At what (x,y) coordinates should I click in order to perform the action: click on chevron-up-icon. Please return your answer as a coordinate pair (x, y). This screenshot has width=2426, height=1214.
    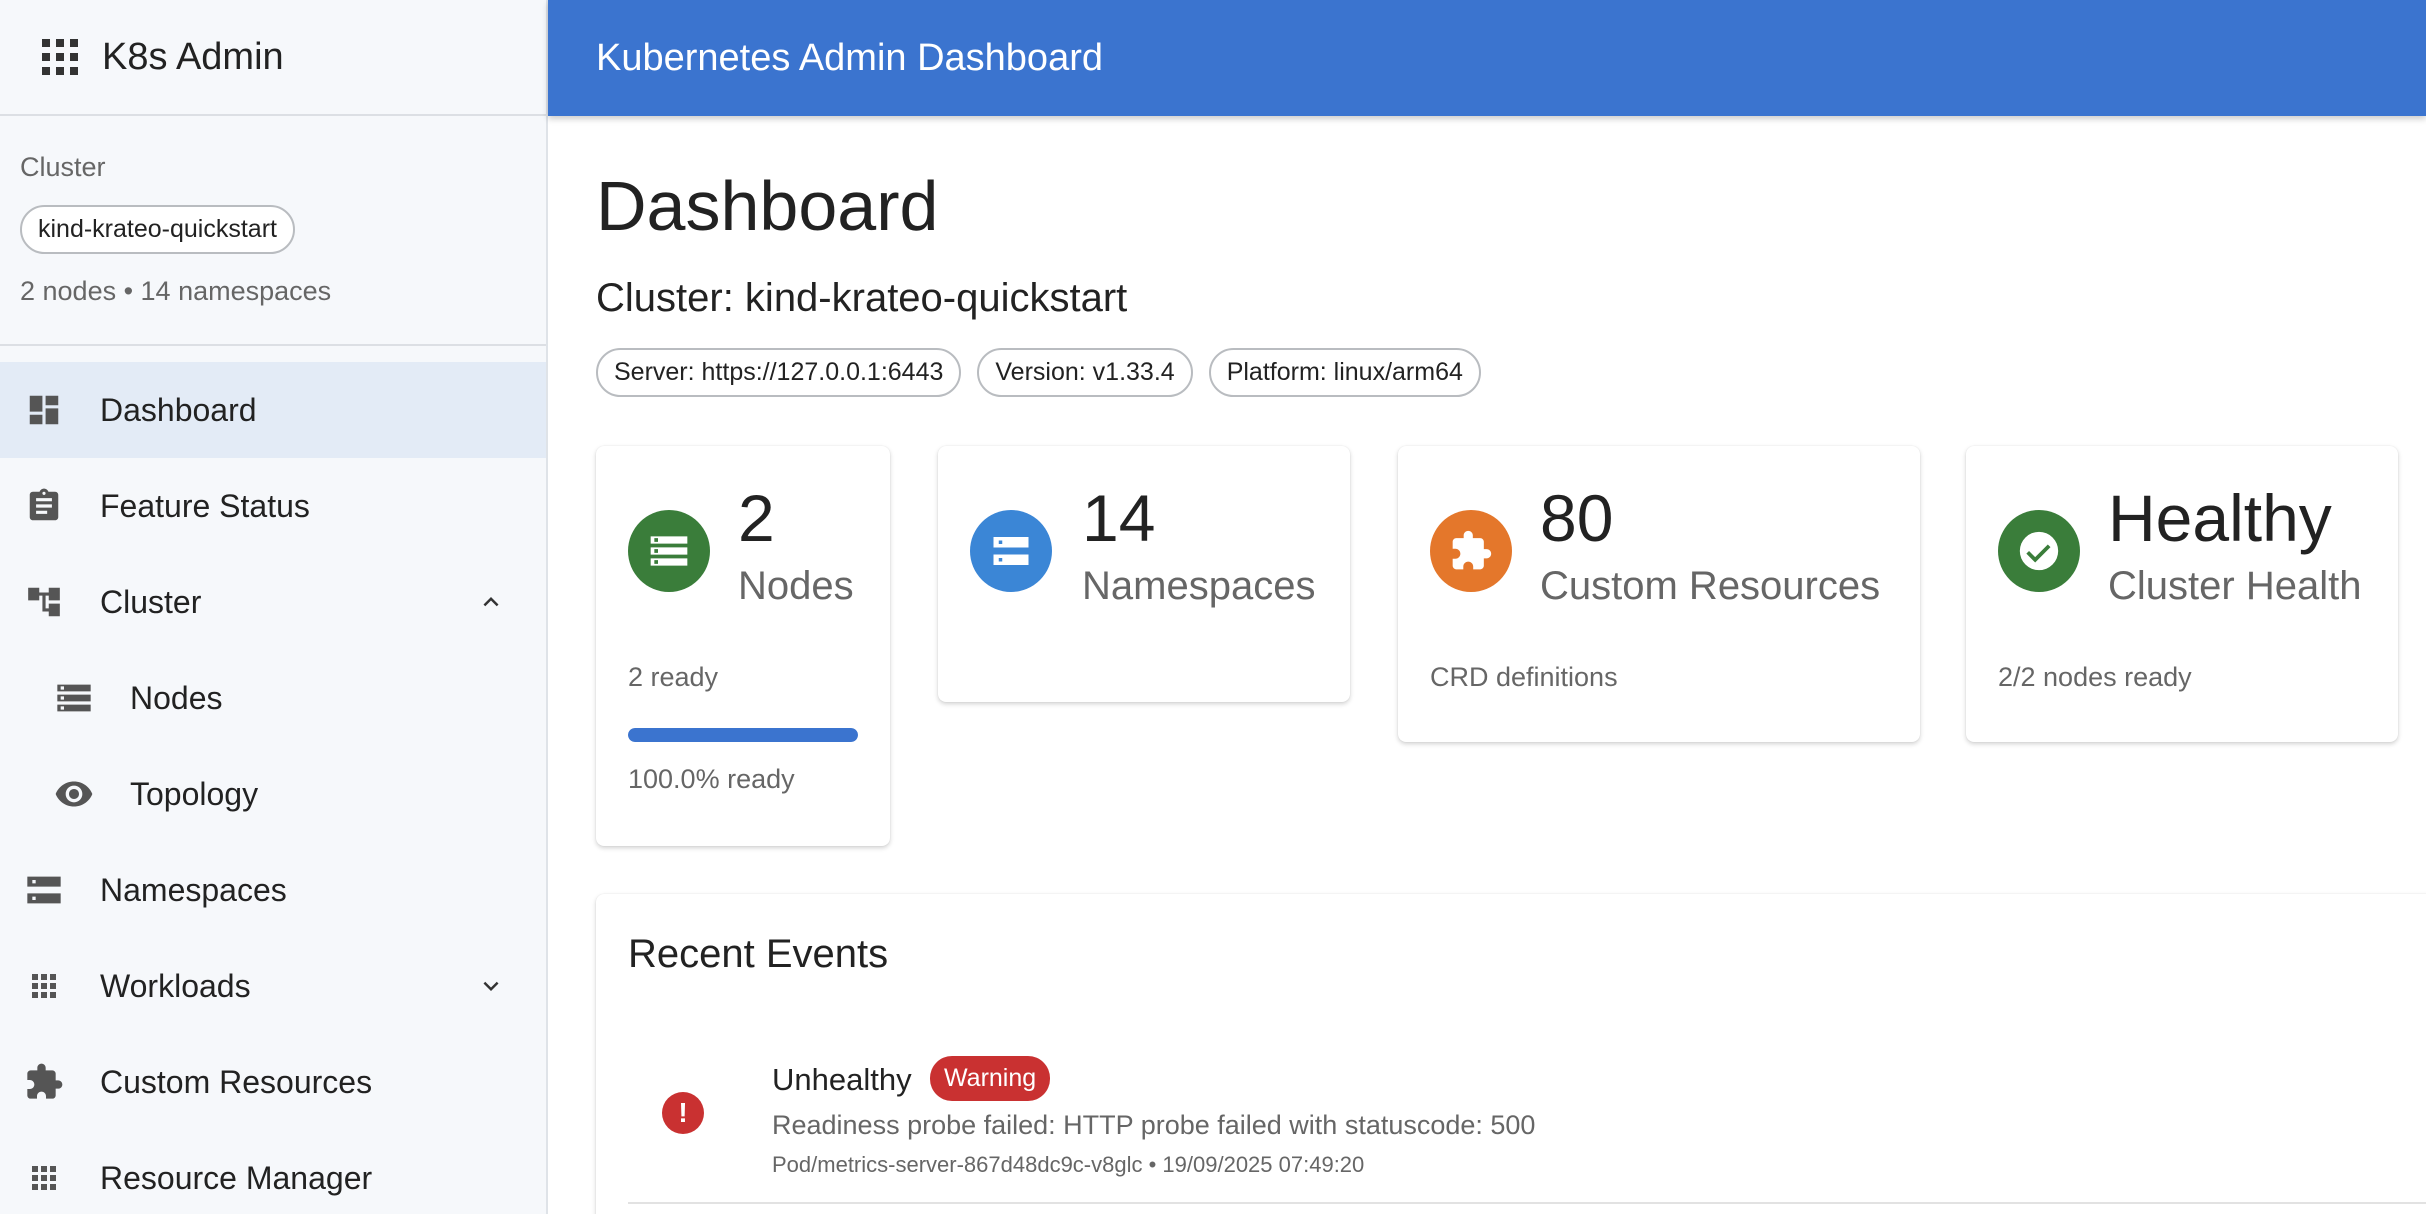
    Looking at the image, I should click on (491, 602).